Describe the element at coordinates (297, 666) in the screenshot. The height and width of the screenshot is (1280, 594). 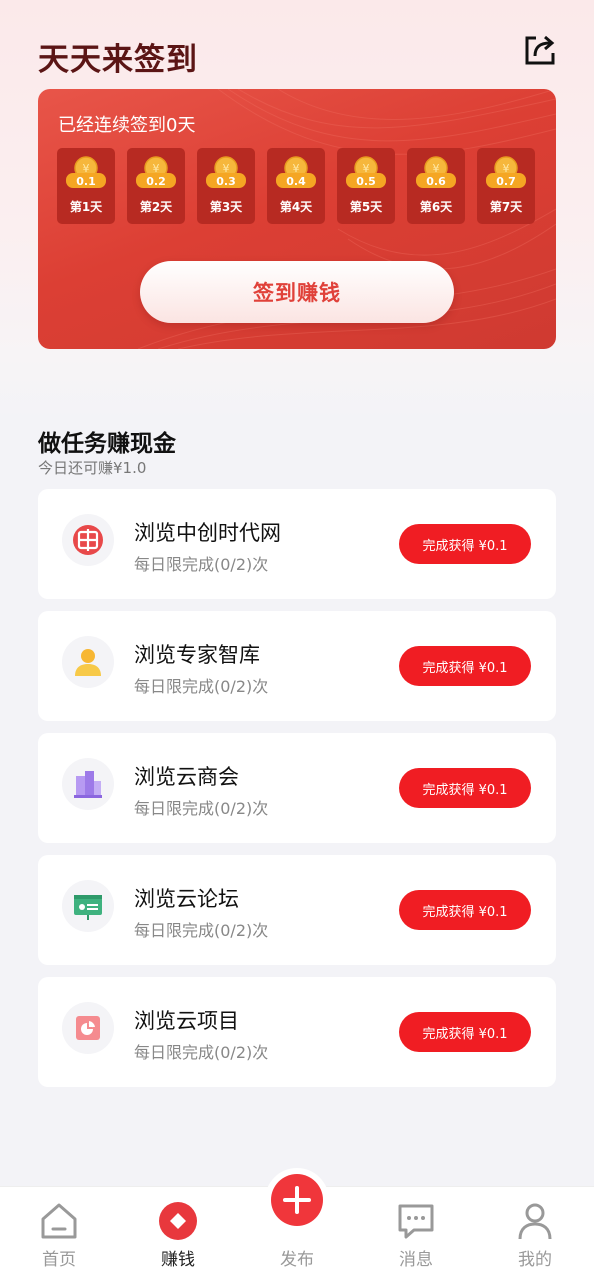
I see `task-card-experts: 浏览专家智库 每日限完成(0/2)次 完成获得 ¥0.1` at that location.